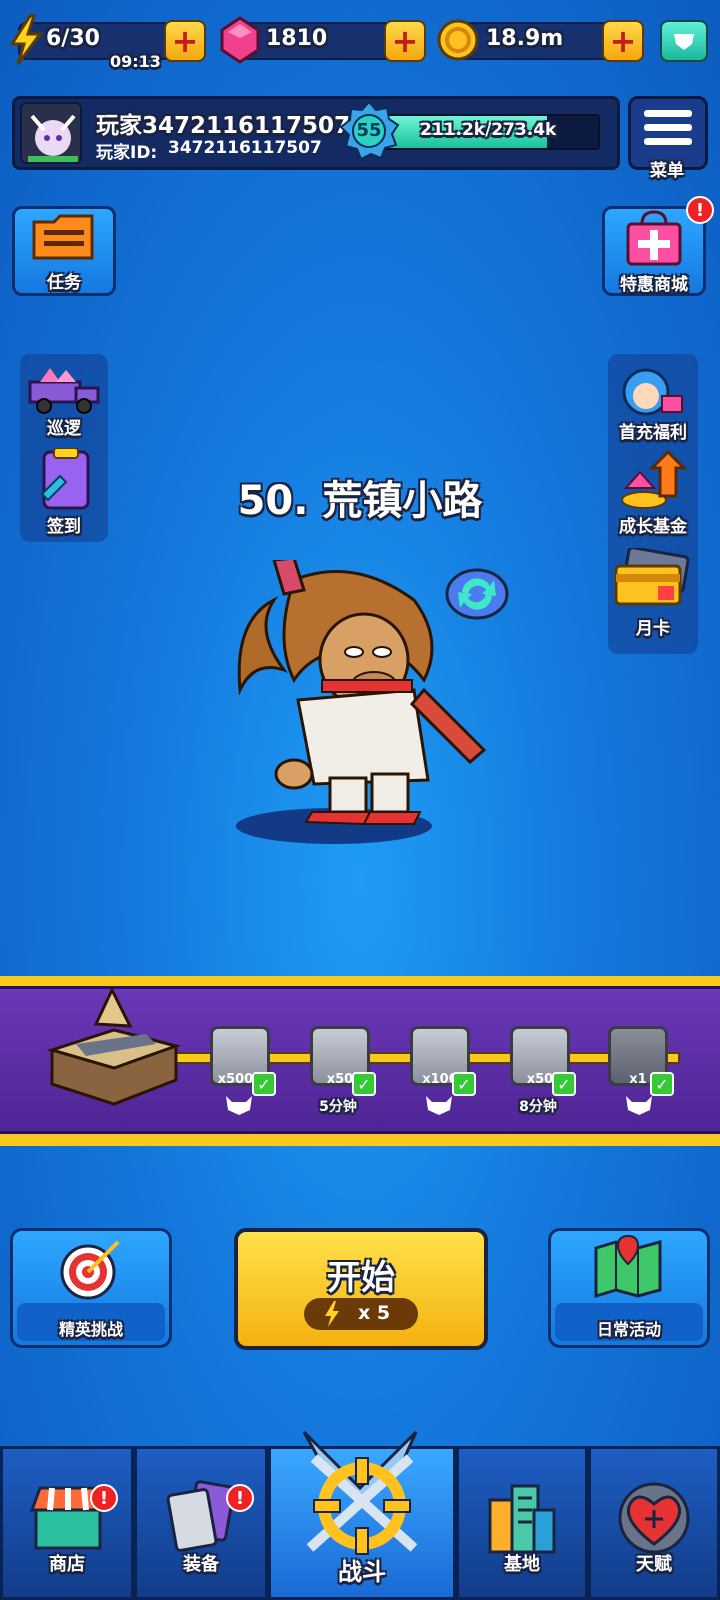  Describe the element at coordinates (264, 1084) in the screenshot. I see `reward-check-1: ✓` at that location.